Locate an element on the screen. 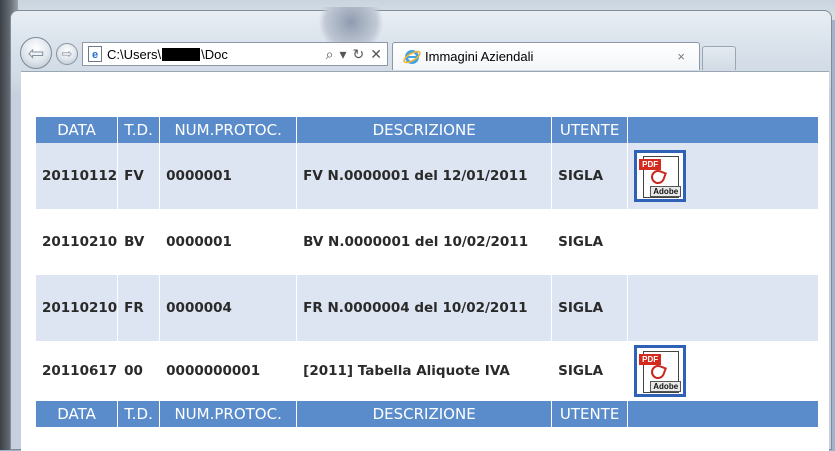 The width and height of the screenshot is (835, 451). search-icon: ⌕ is located at coordinates (330, 54).